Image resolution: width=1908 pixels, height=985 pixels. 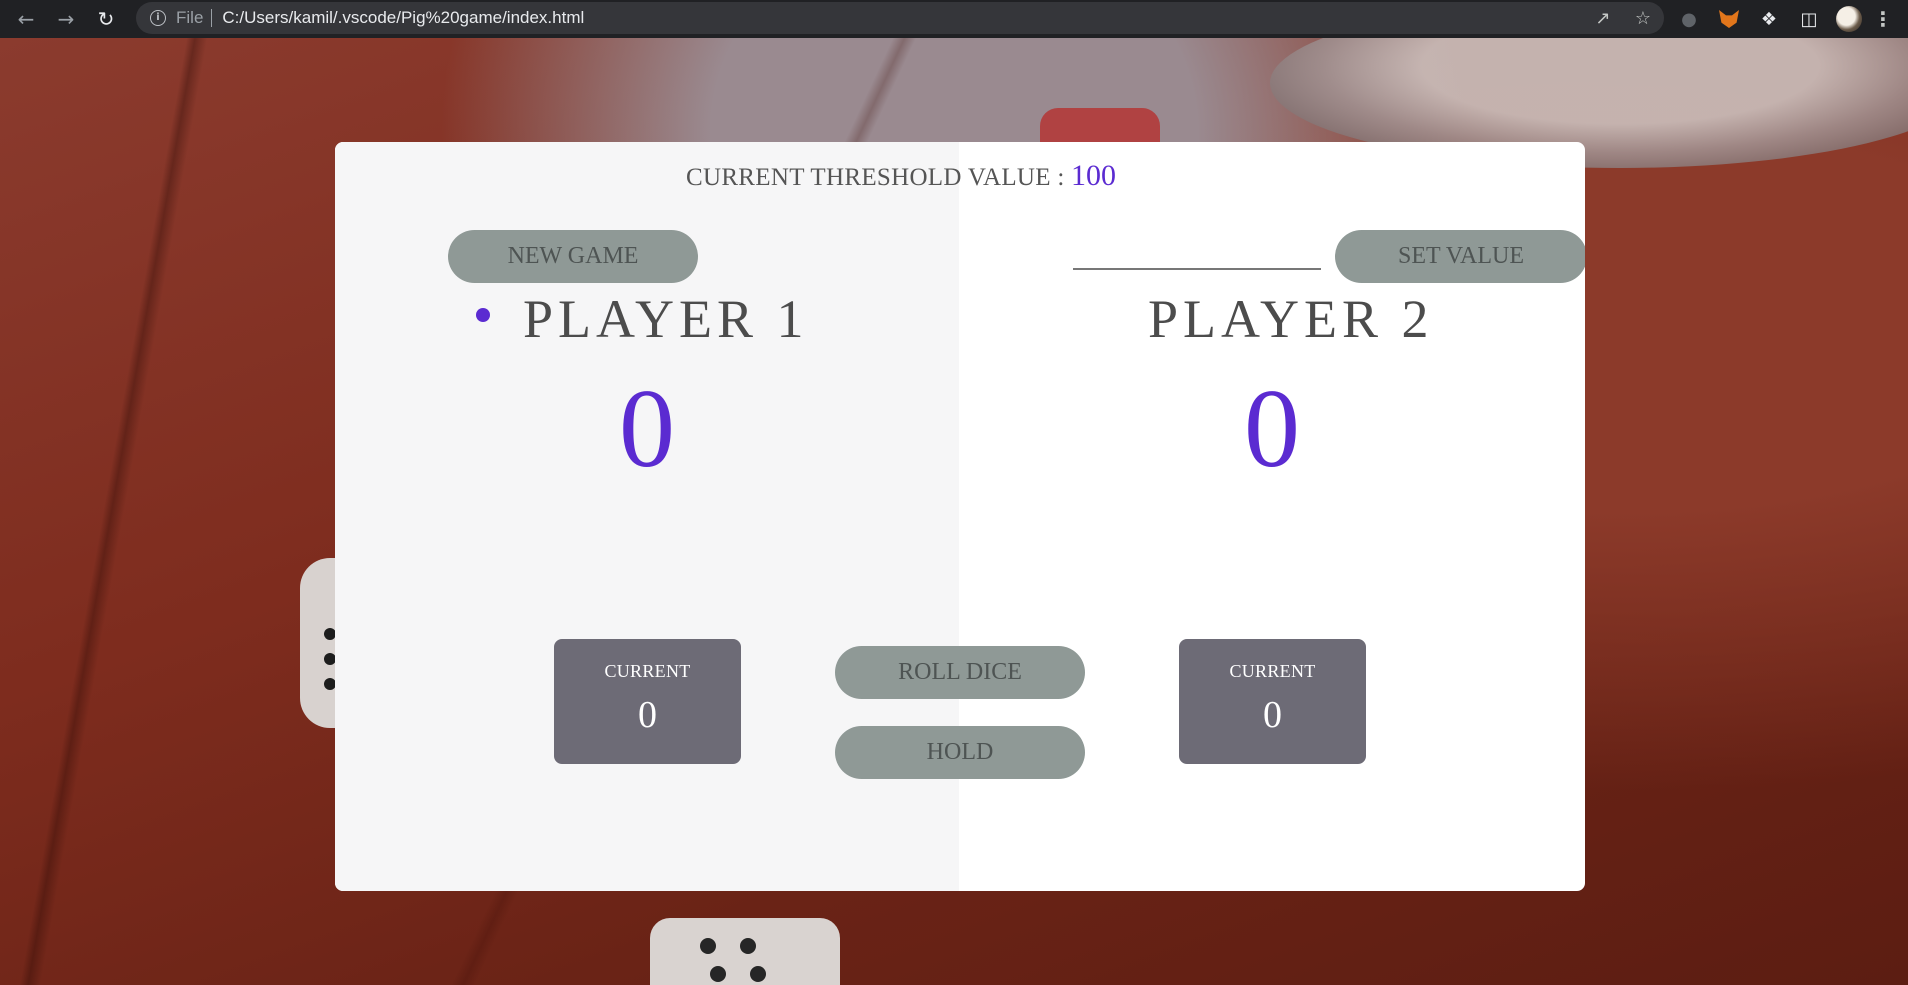 What do you see at coordinates (960, 672) in the screenshot?
I see `roll-dice-button: ROLL DICE` at bounding box center [960, 672].